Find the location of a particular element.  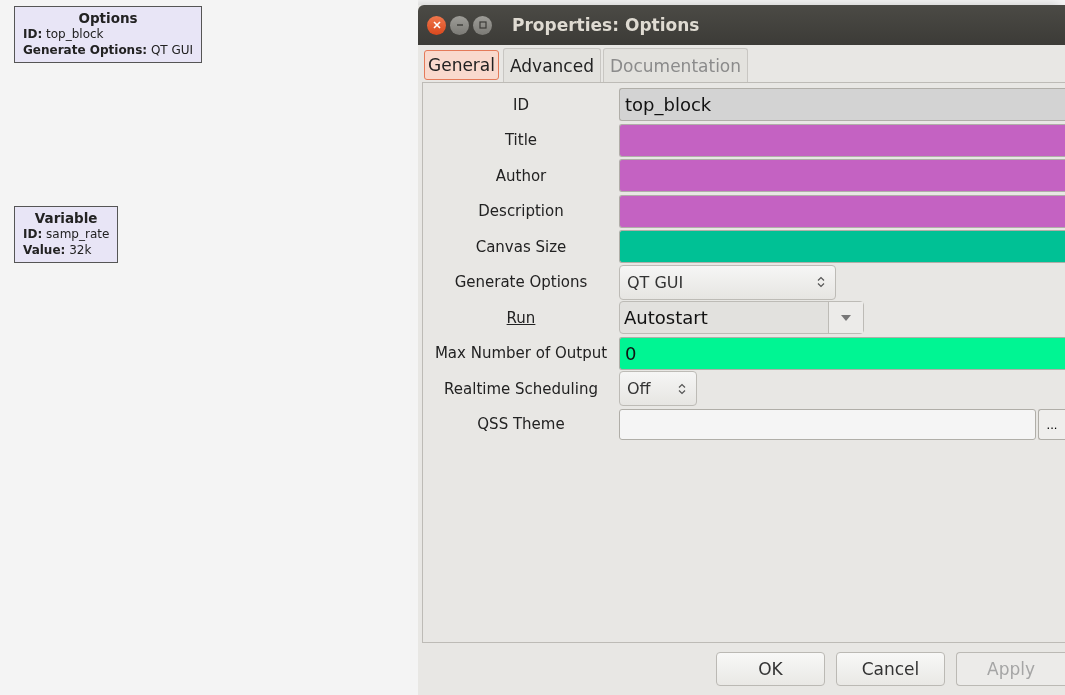

field-label: Max Number of Output is located at coordinates (521, 353).